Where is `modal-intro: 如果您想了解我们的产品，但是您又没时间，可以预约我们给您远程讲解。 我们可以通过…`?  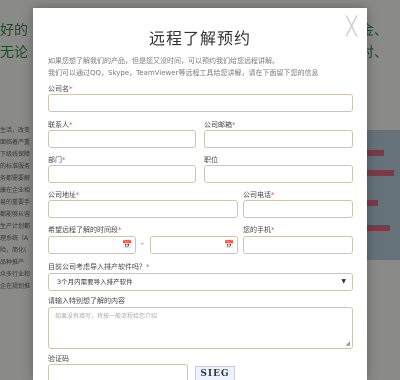 modal-intro: 如果您想了解我们的产品，但是您又没时间，可以预约我们给您远程讲解。 我们可以通过… is located at coordinates (203, 67).